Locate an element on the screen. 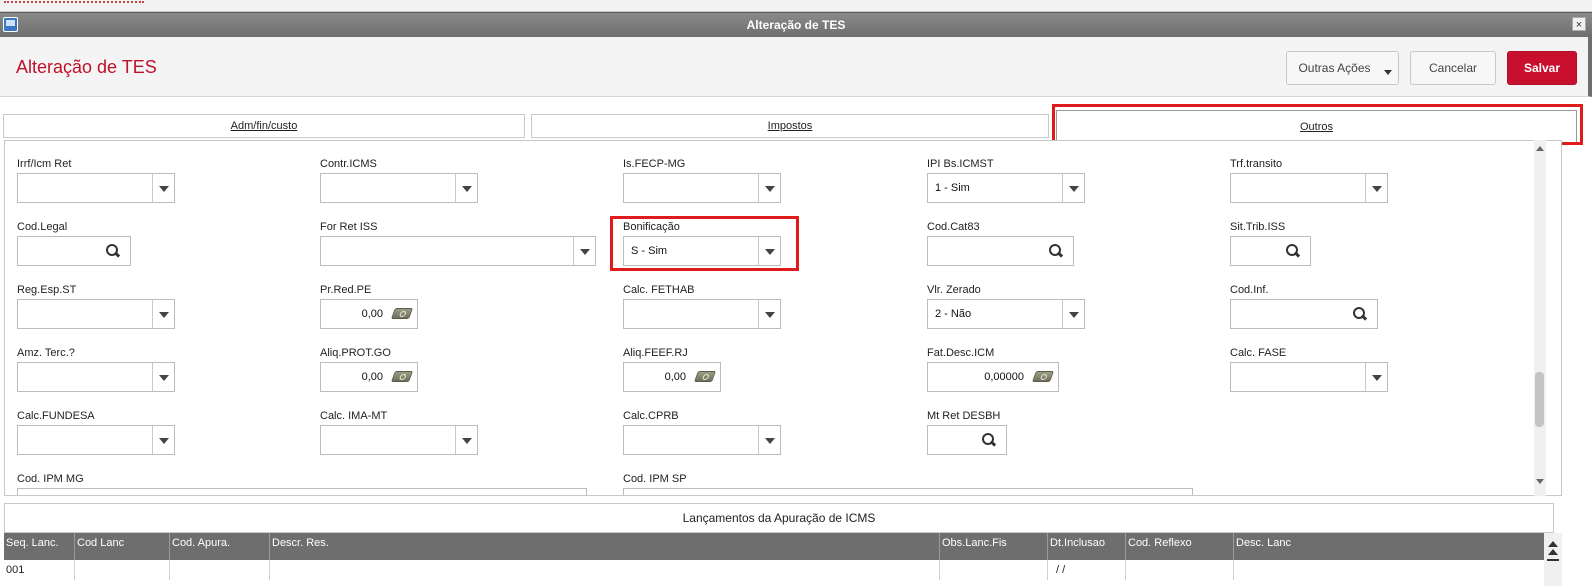  calc-cprb-select is located at coordinates (702, 440).